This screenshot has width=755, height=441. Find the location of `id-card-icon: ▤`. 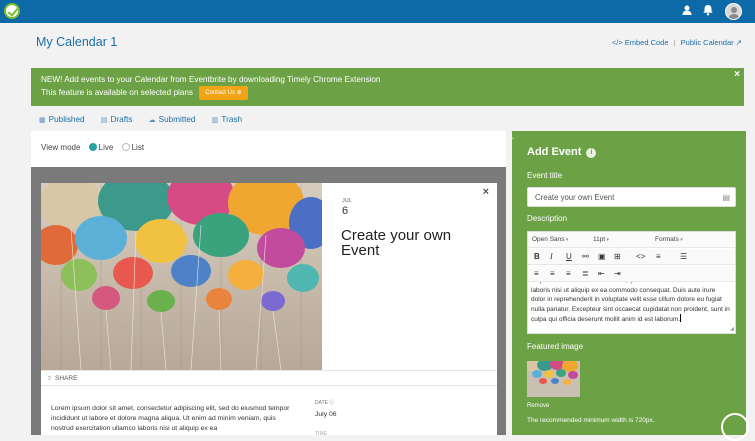

id-card-icon: ▤ is located at coordinates (726, 197).